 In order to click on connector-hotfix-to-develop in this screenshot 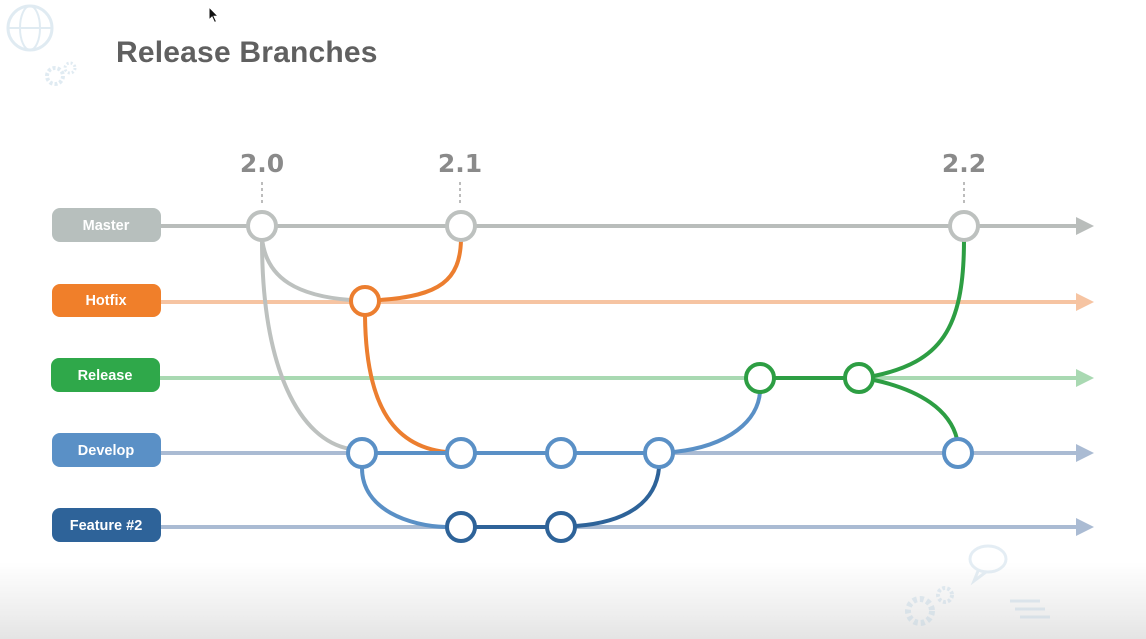, I will do `click(405, 384)`.